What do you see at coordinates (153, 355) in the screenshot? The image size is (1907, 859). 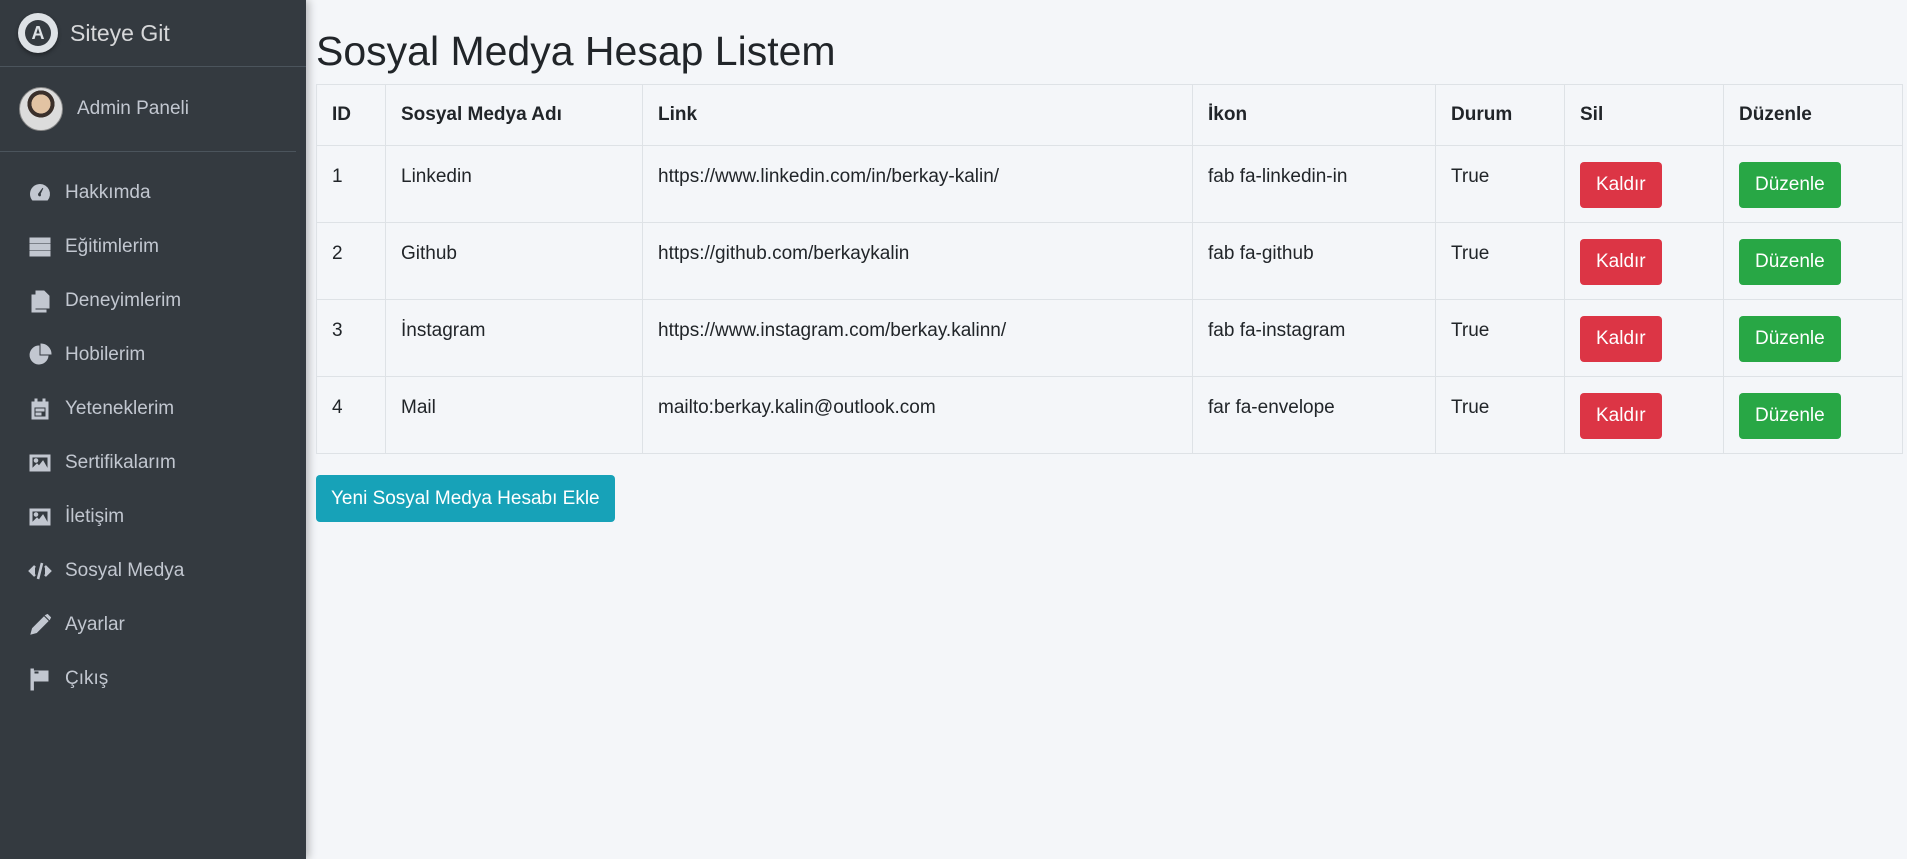 I see `sidebar-item-hobilerim: Hobilerim` at bounding box center [153, 355].